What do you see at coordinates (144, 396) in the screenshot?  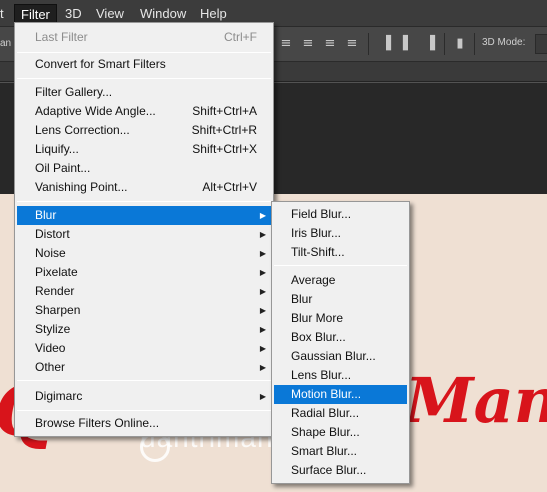 I see `menu-item-digimarc: Digimarc ▶` at bounding box center [144, 396].